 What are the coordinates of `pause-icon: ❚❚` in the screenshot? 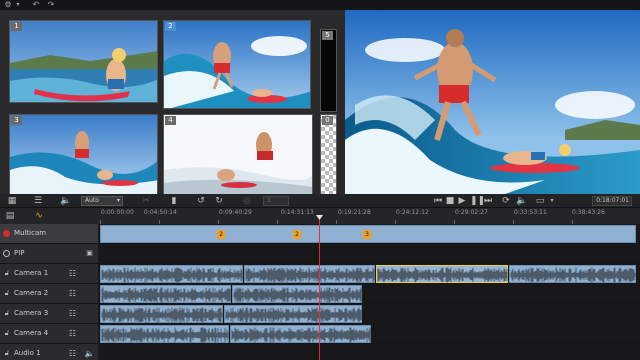 It's located at (477, 201).